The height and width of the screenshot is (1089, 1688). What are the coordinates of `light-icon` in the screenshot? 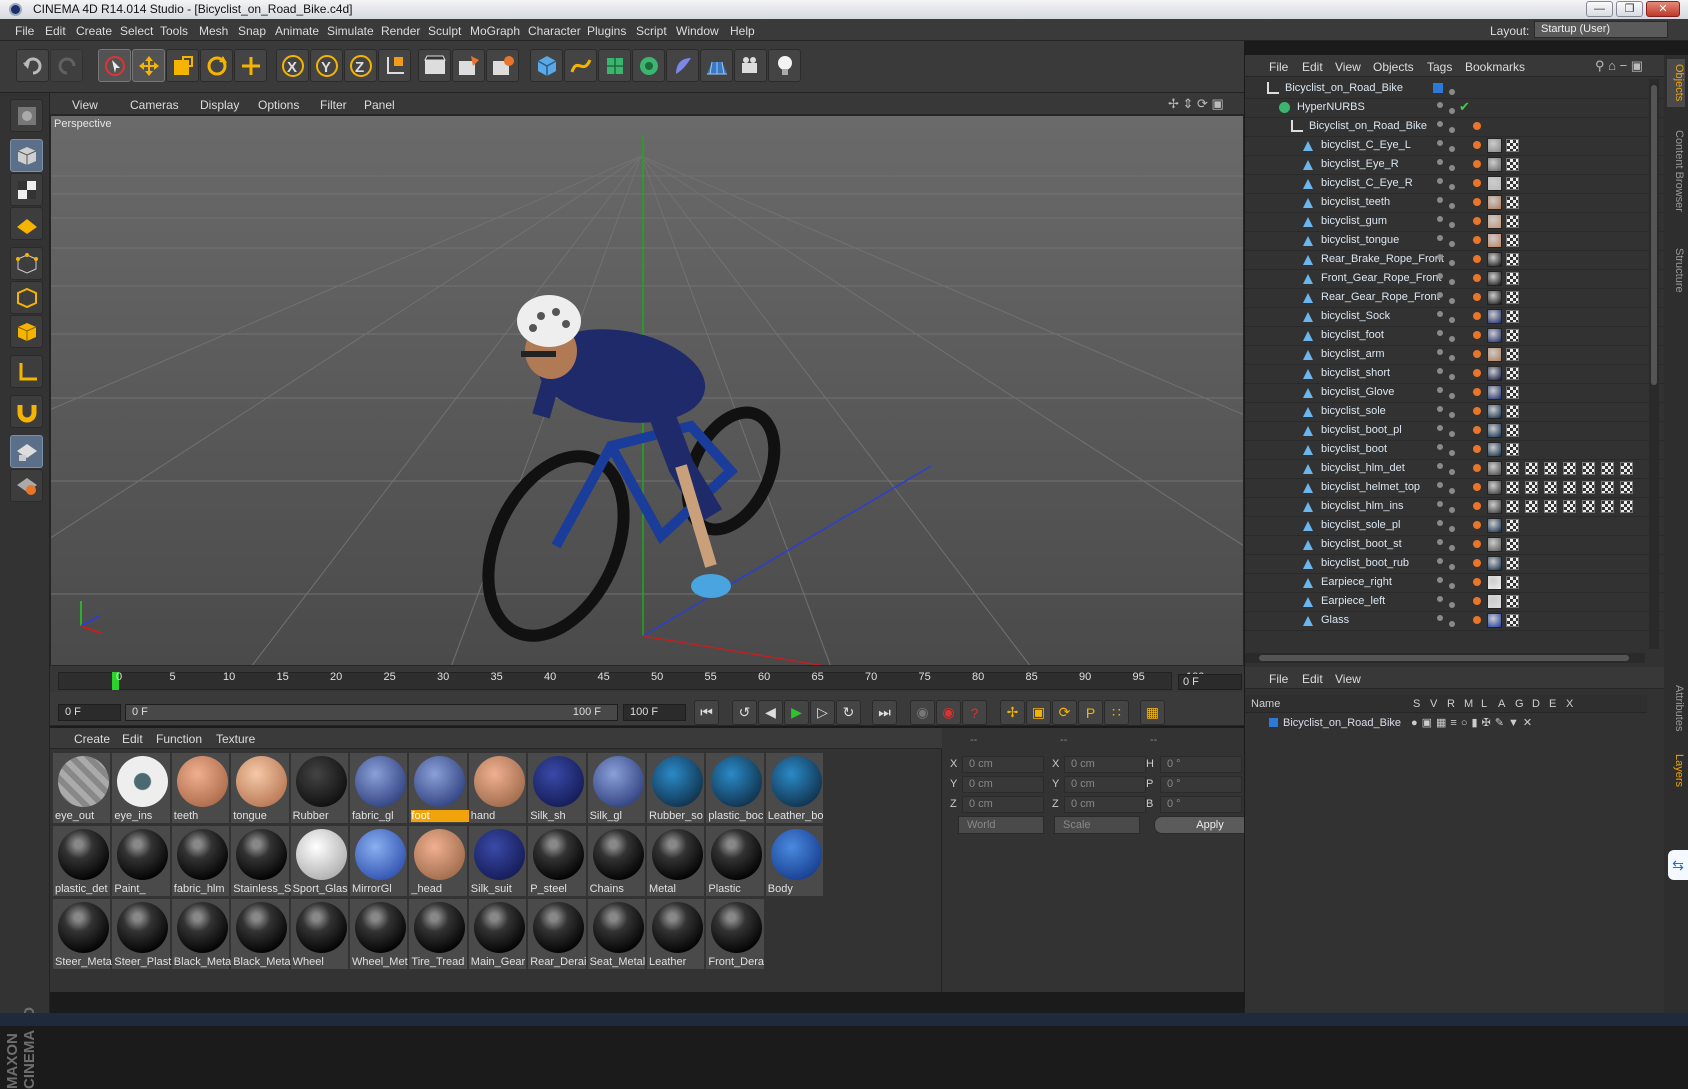 It's located at (784, 65).